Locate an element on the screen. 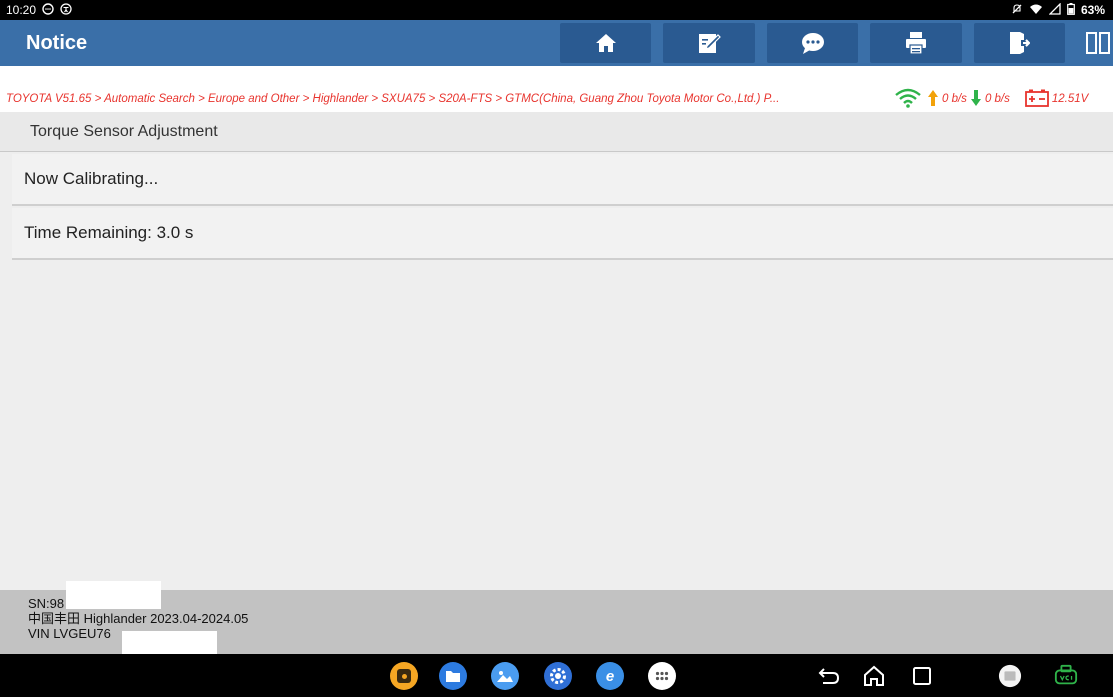  battery-voltage: 12.51V is located at coordinates (1070, 99).